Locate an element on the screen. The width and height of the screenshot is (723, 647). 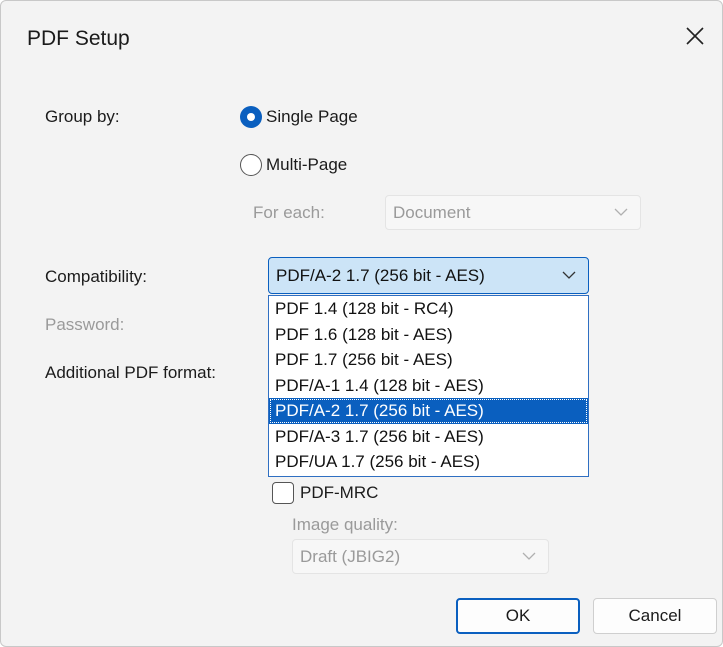
compatibility-option-selected: PDF/A-2 1.7 (256 bit - AES) is located at coordinates (428, 411).